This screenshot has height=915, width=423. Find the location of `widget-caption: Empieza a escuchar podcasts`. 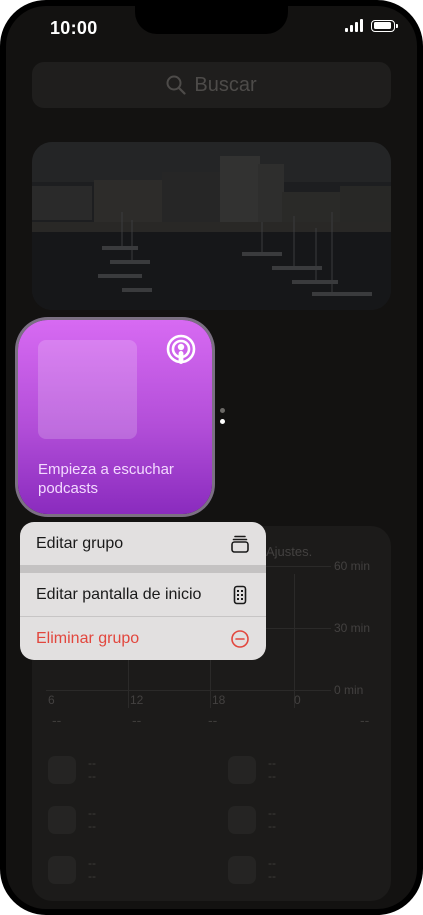

widget-caption: Empieza a escuchar podcasts is located at coordinates (106, 479).